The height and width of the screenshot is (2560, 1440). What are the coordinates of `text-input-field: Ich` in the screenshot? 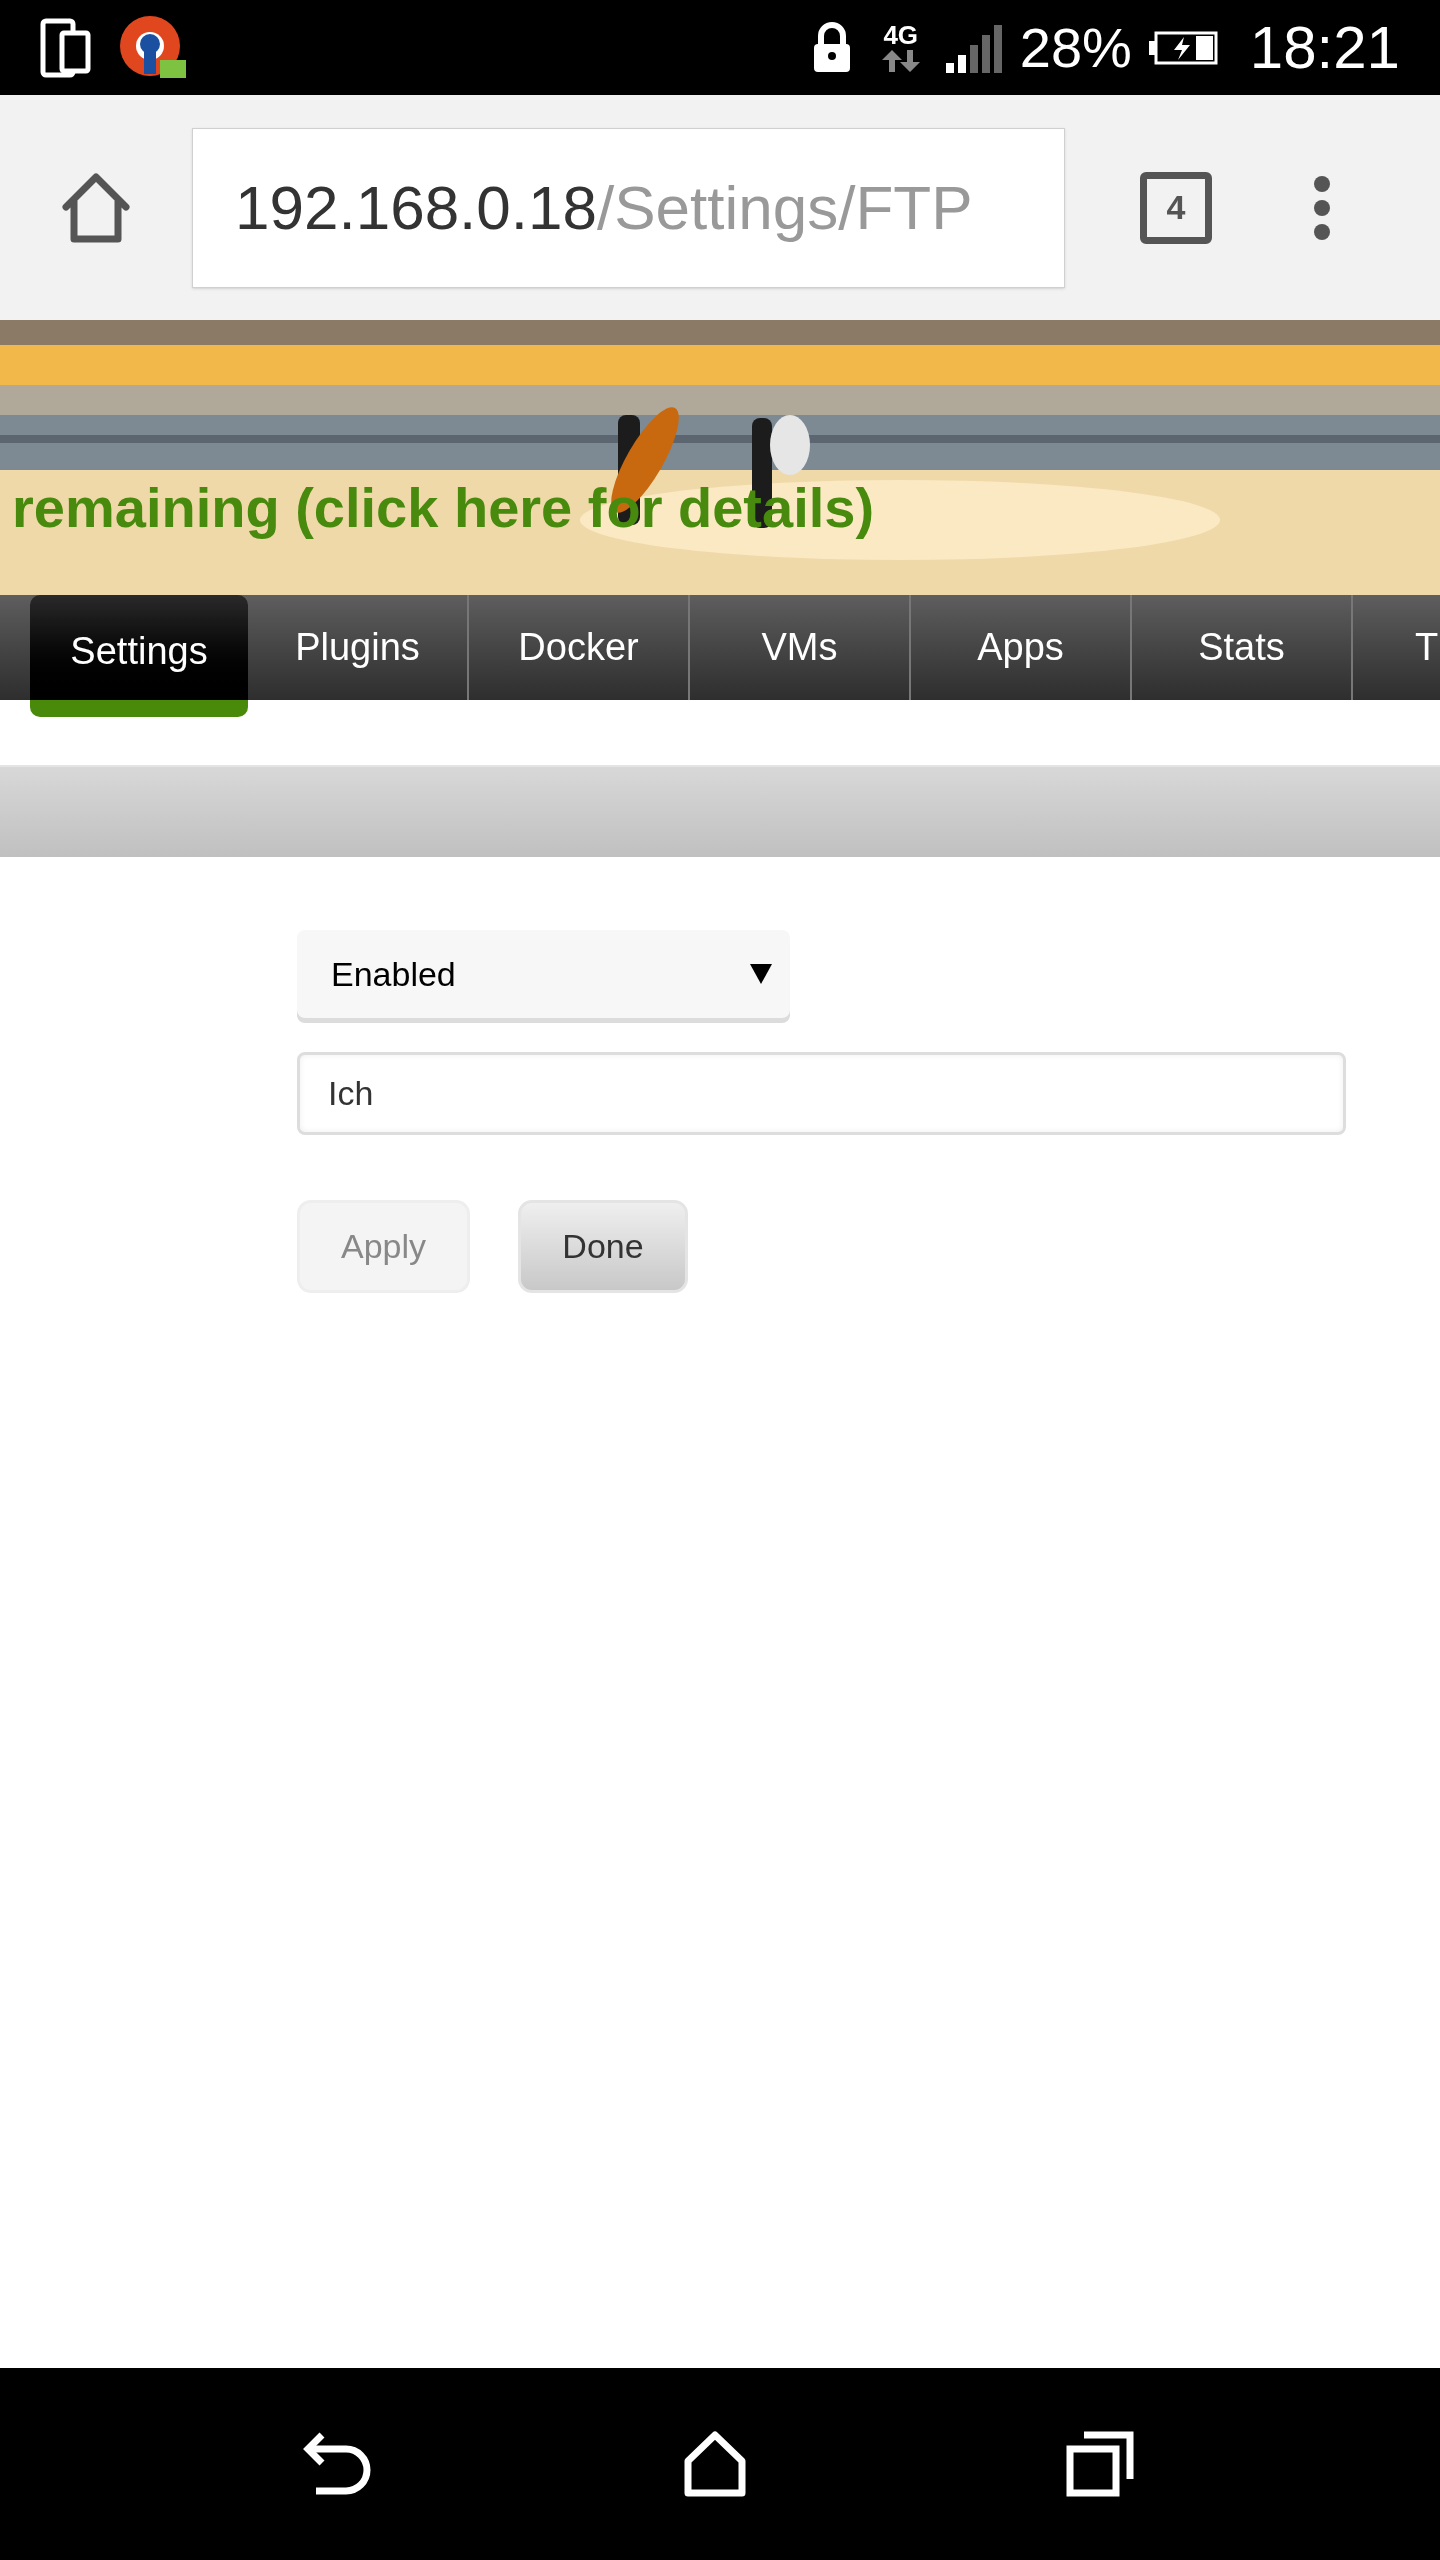 It's located at (821, 1093).